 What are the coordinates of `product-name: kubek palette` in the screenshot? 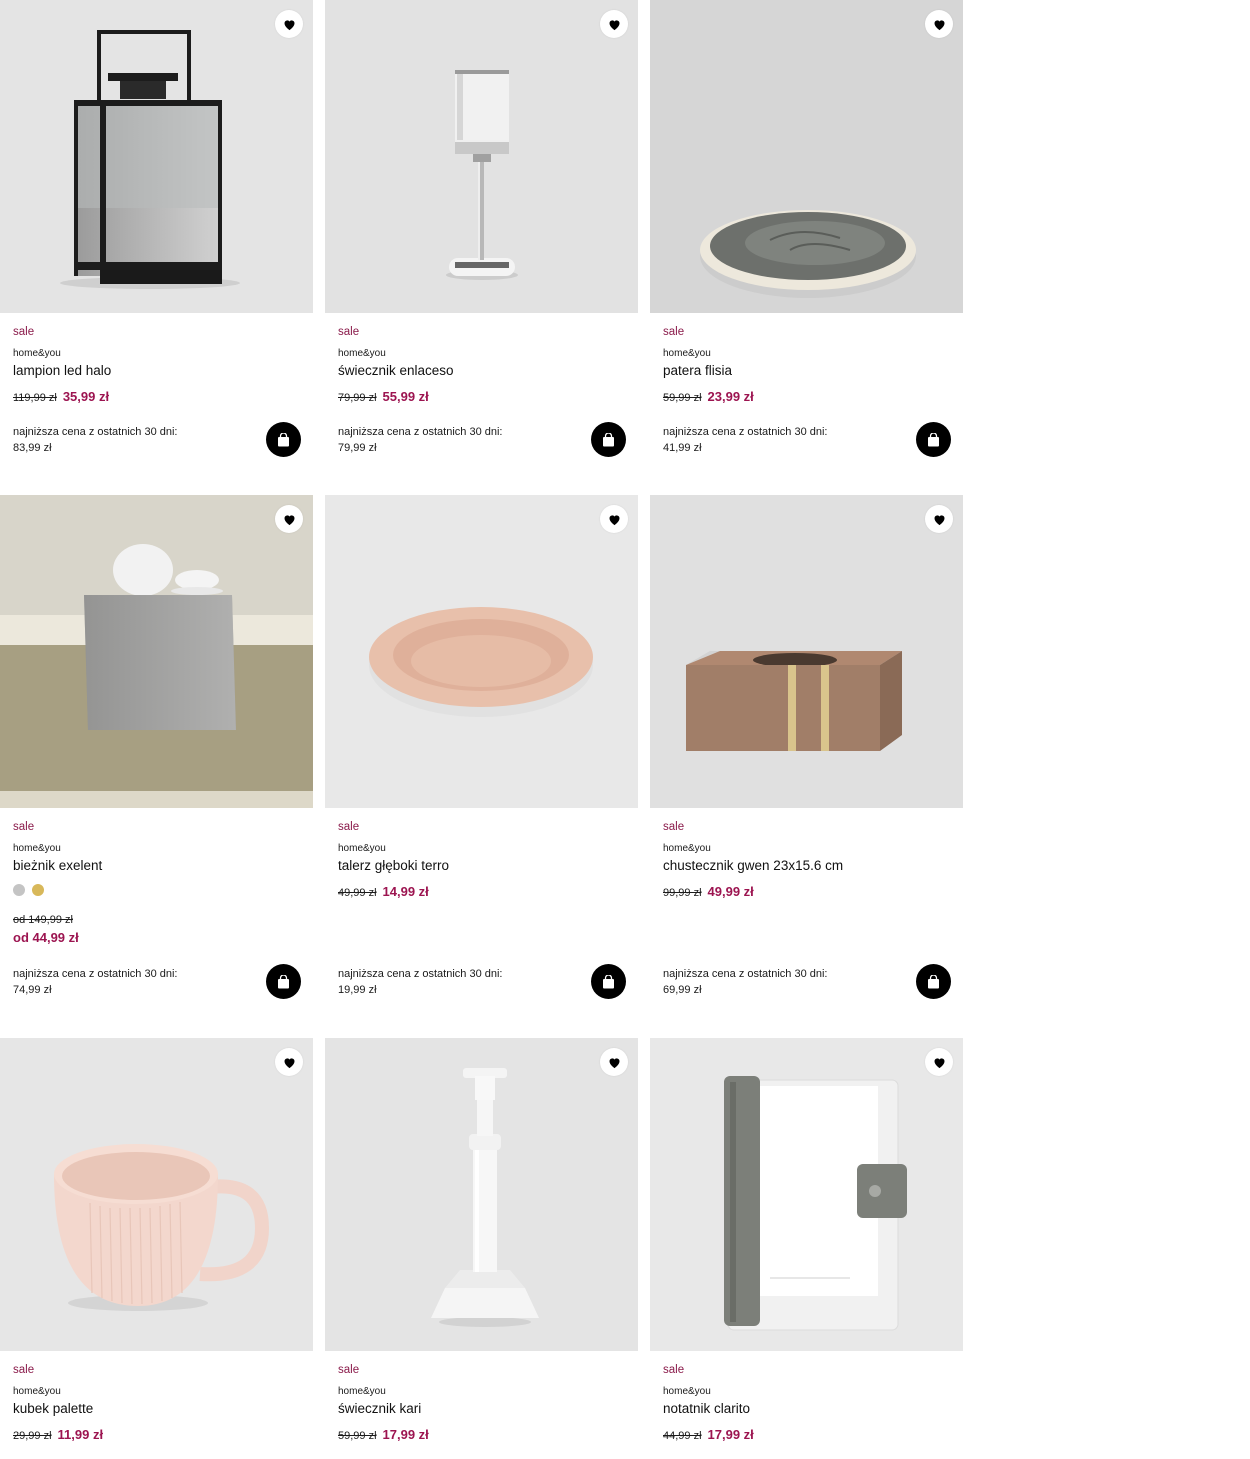 It's located at (53, 1408).